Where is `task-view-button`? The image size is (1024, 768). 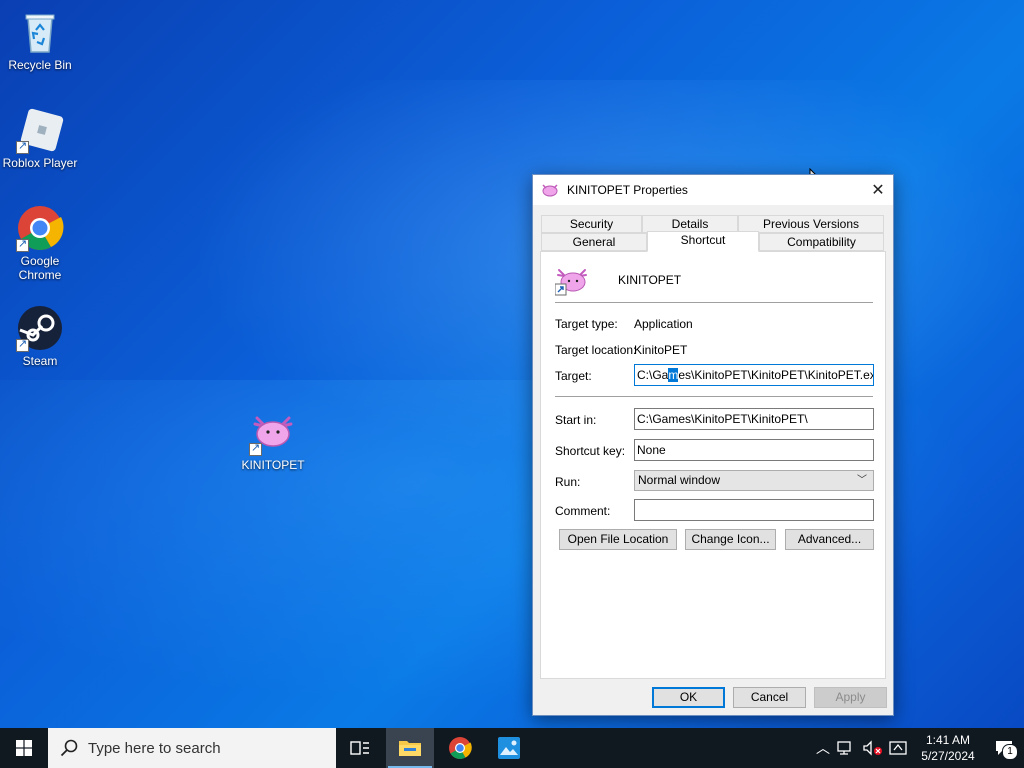 task-view-button is located at coordinates (360, 748).